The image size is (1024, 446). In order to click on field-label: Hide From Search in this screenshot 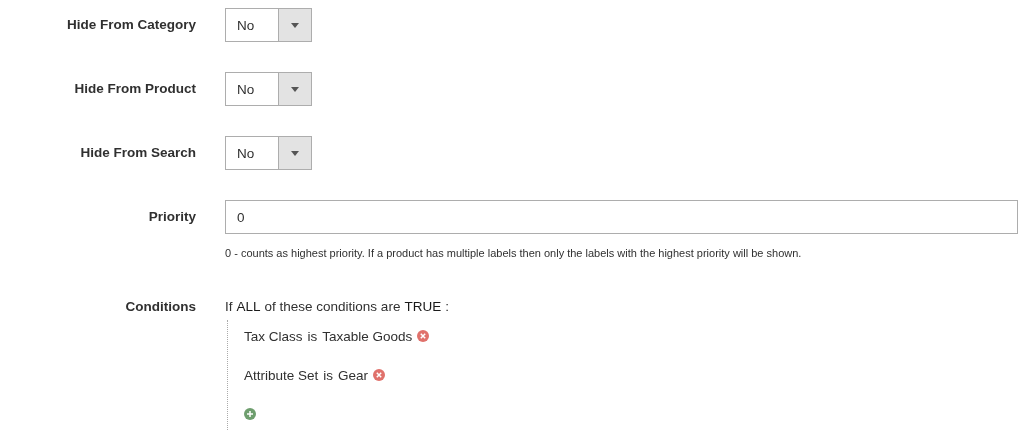, I will do `click(137, 153)`.